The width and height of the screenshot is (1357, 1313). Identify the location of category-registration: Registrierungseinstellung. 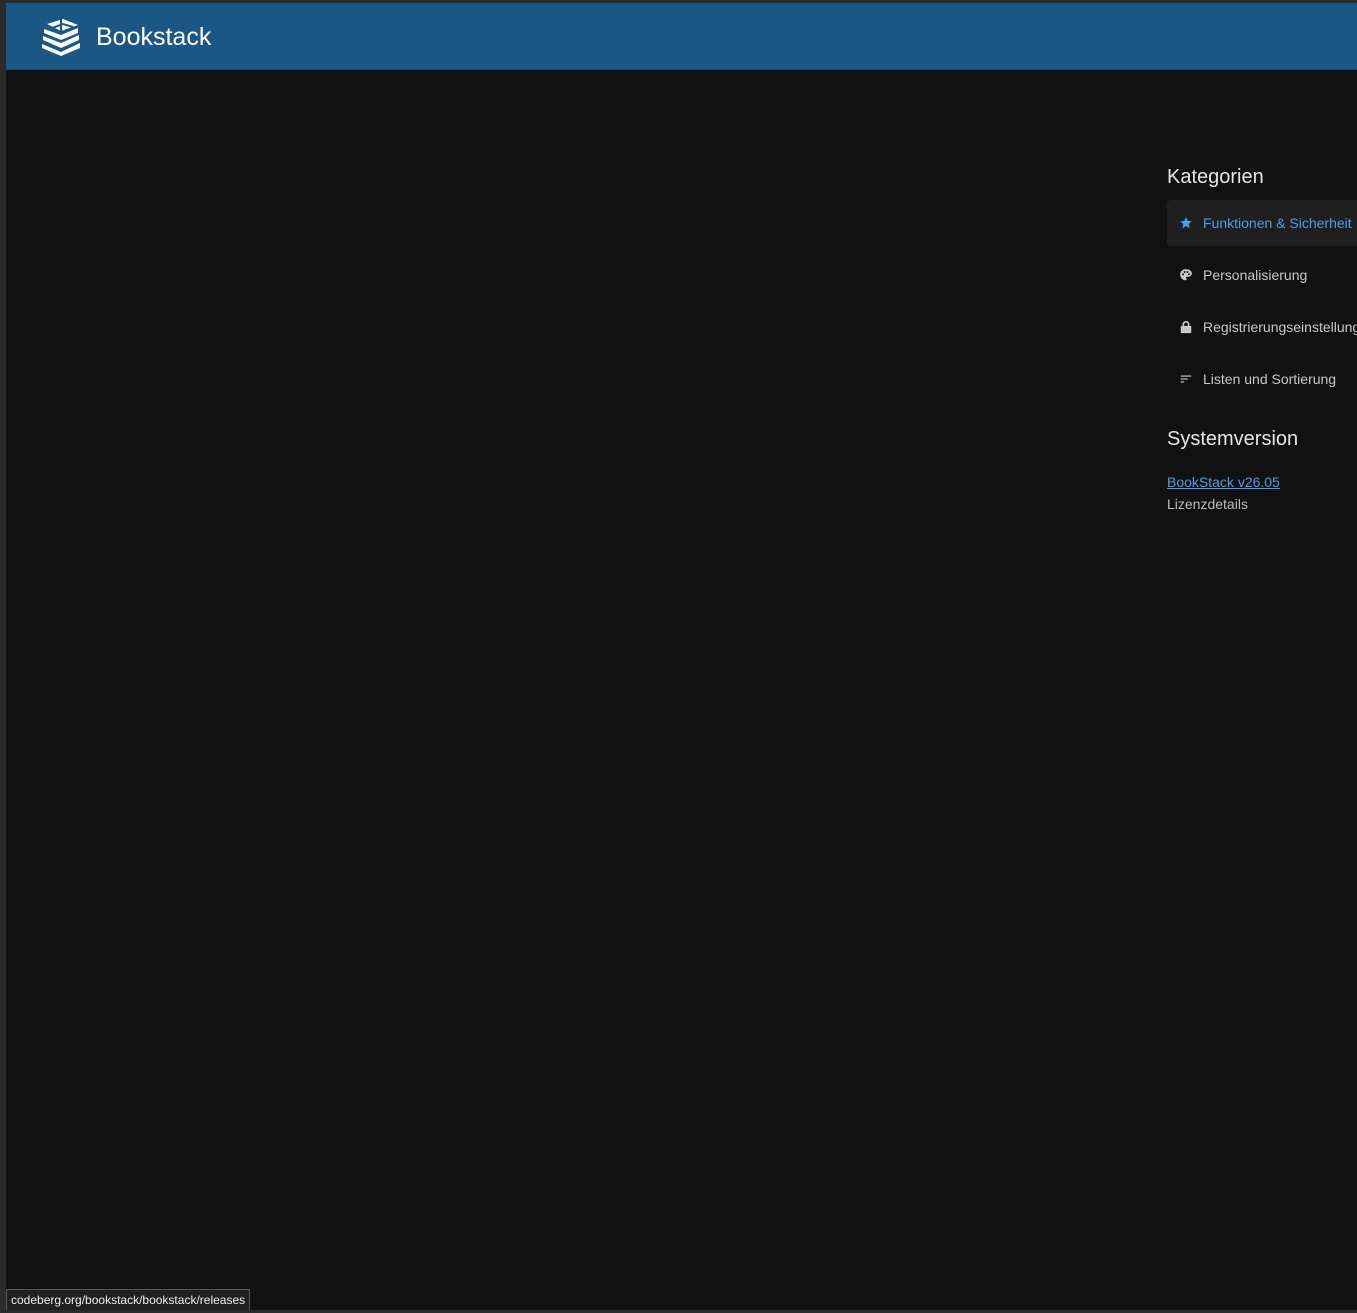
(1262, 327).